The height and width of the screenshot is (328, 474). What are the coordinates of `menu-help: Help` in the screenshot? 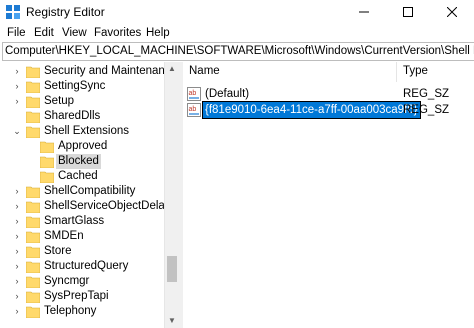 It's located at (158, 33).